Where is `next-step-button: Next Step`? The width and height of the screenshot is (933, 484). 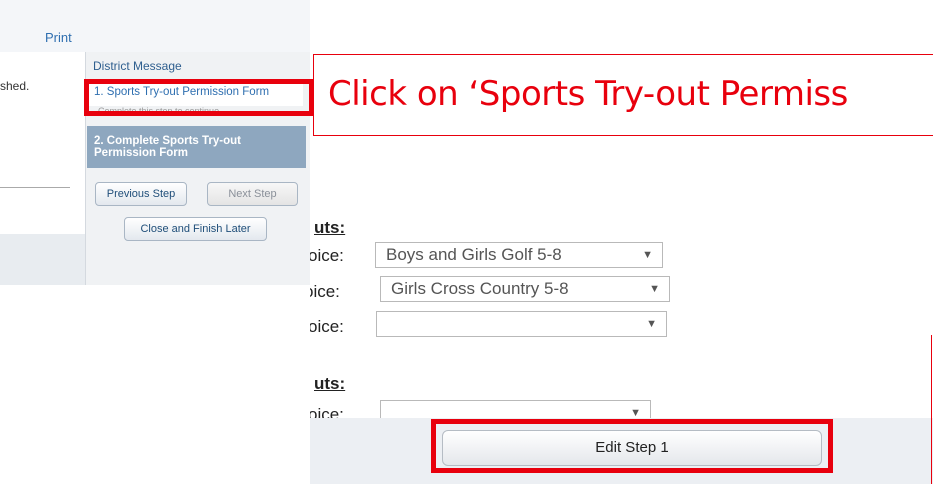
next-step-button: Next Step is located at coordinates (252, 194).